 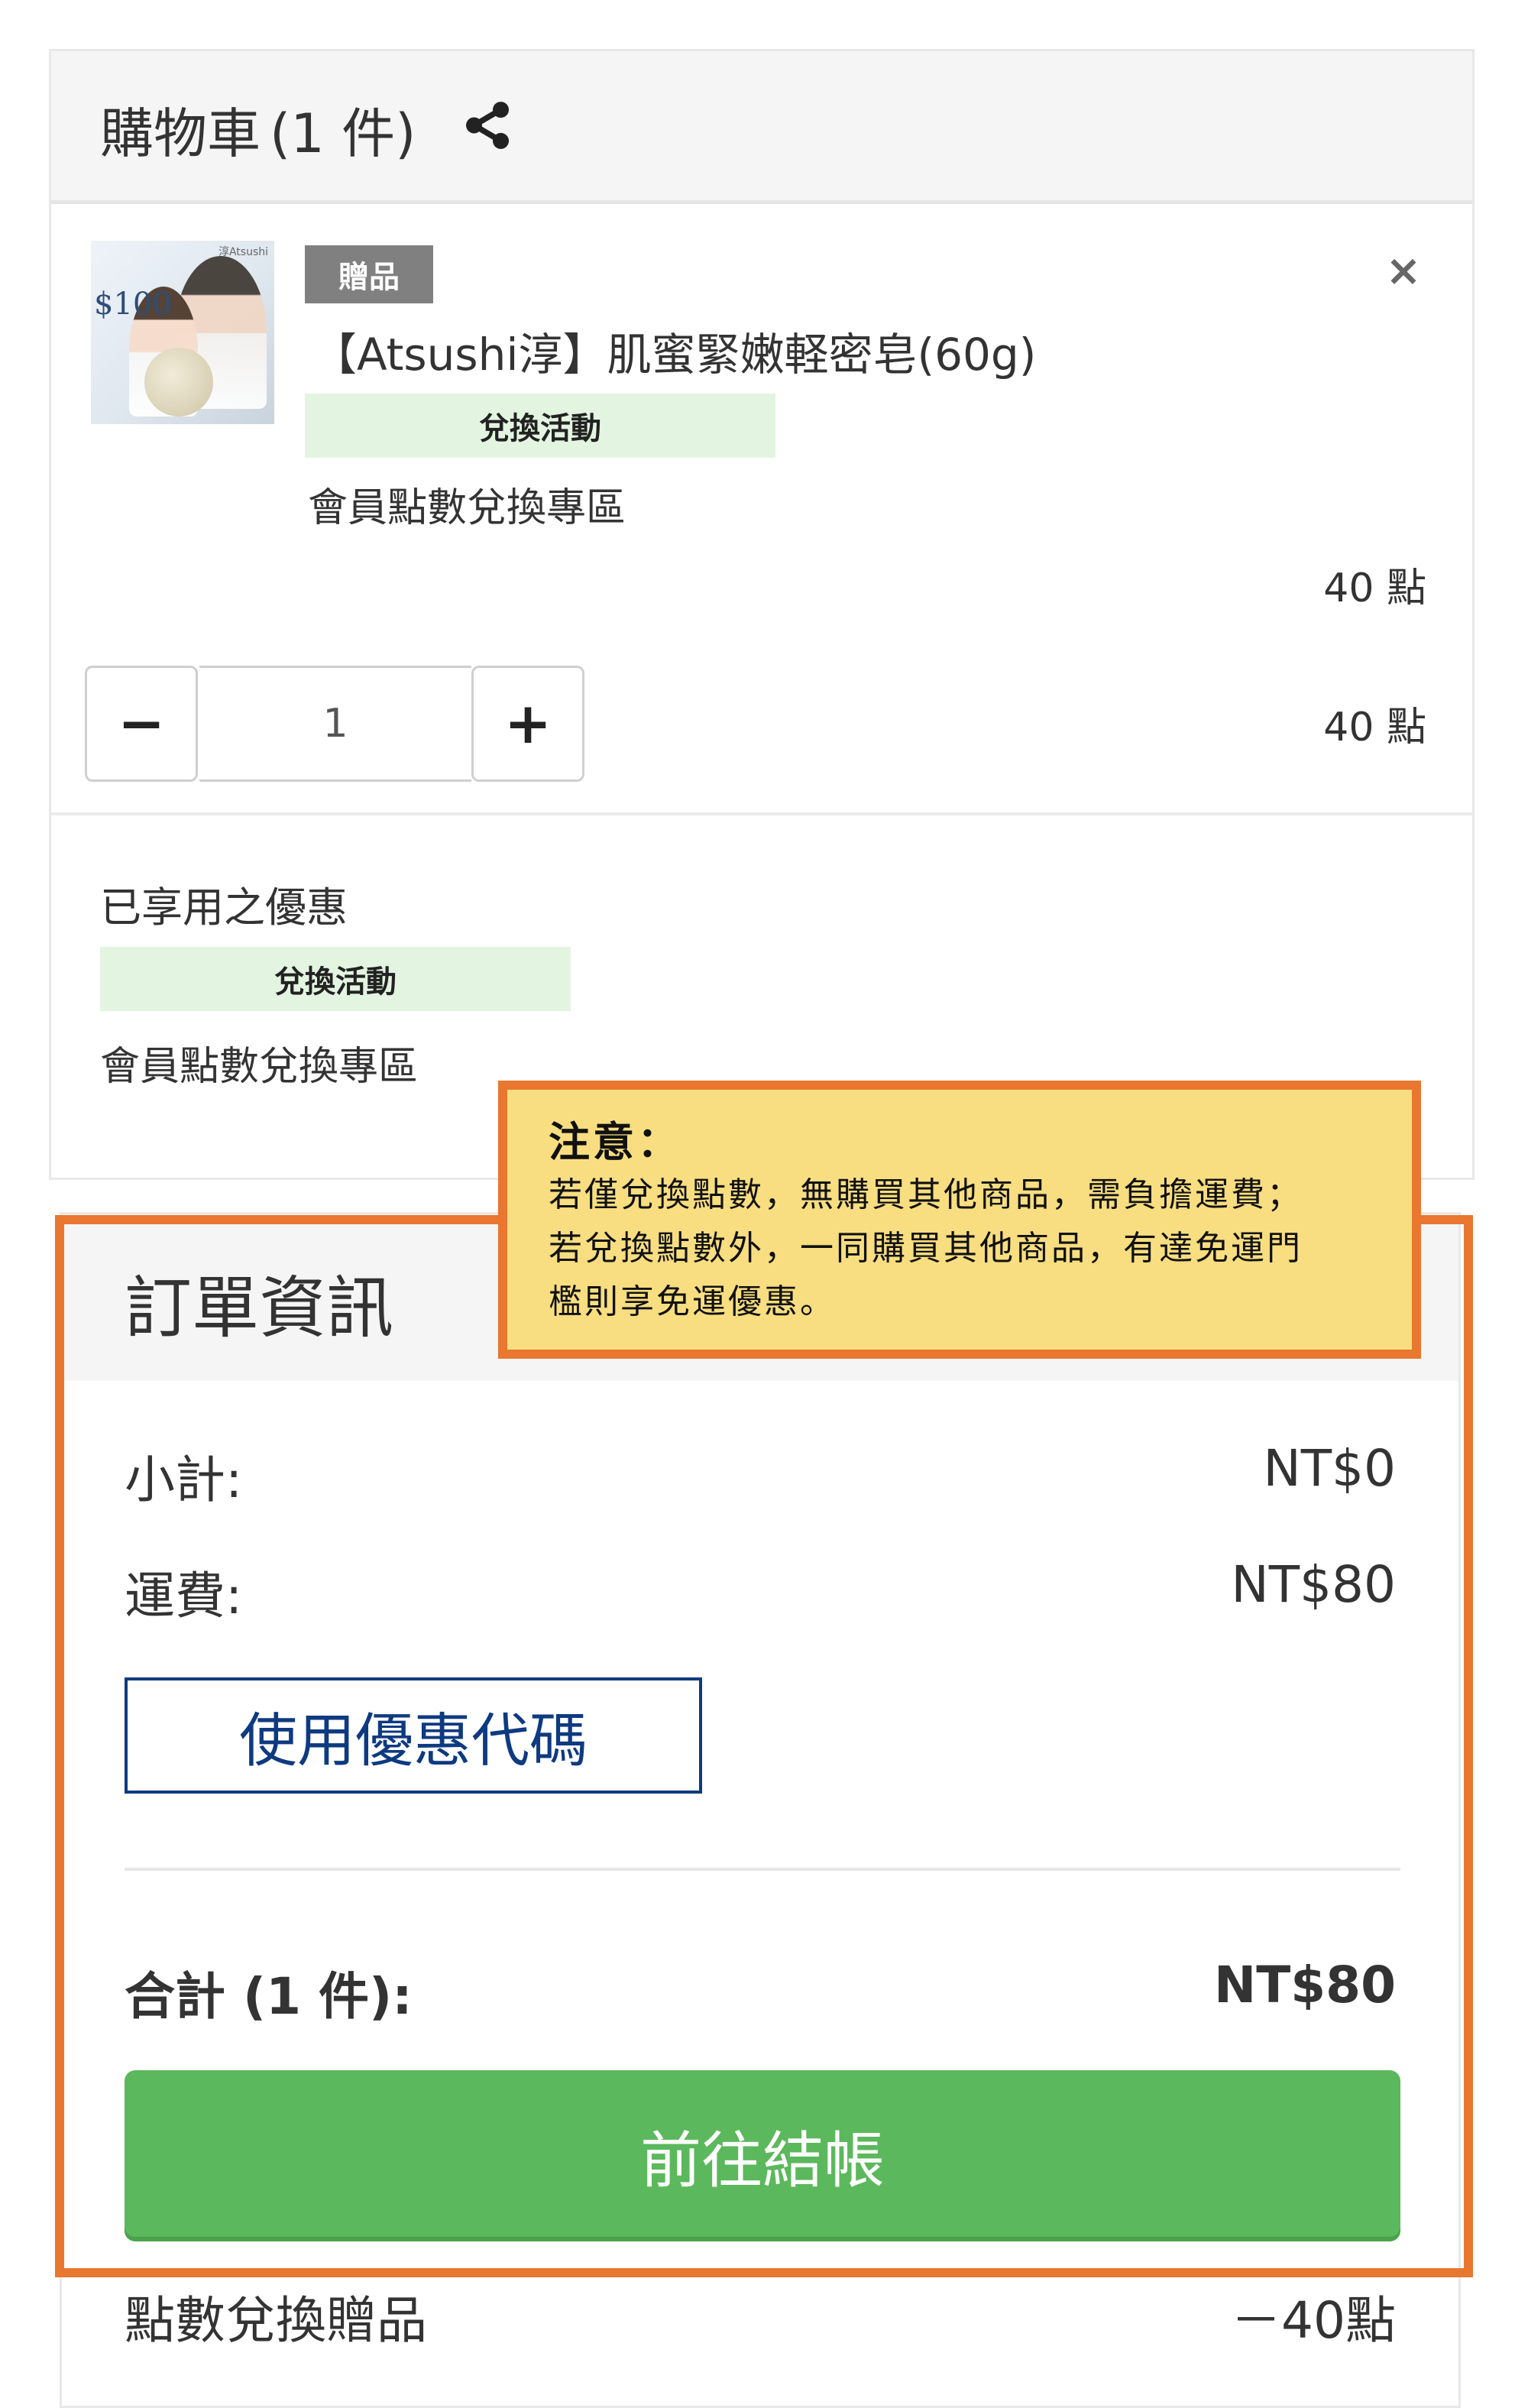 I want to click on cart-title: 購物車 (1 件), so click(x=258, y=129).